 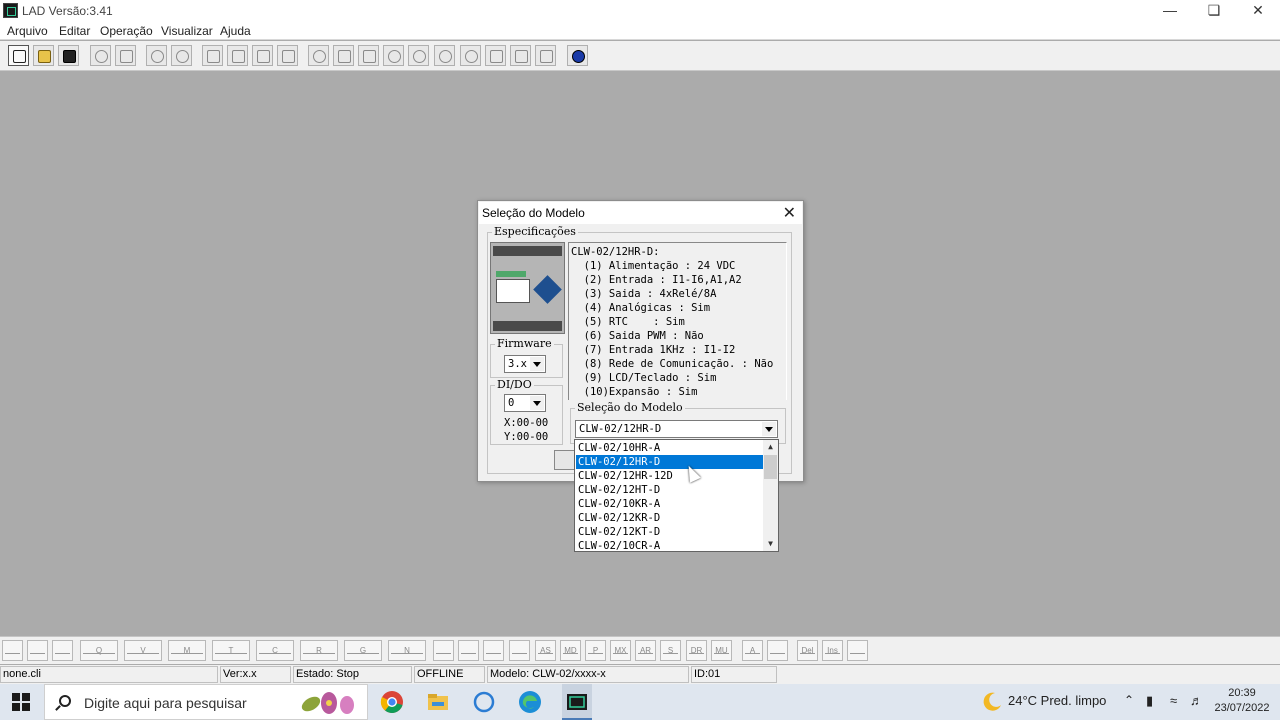 I want to click on minimize-icon: —, so click(x=1170, y=11).